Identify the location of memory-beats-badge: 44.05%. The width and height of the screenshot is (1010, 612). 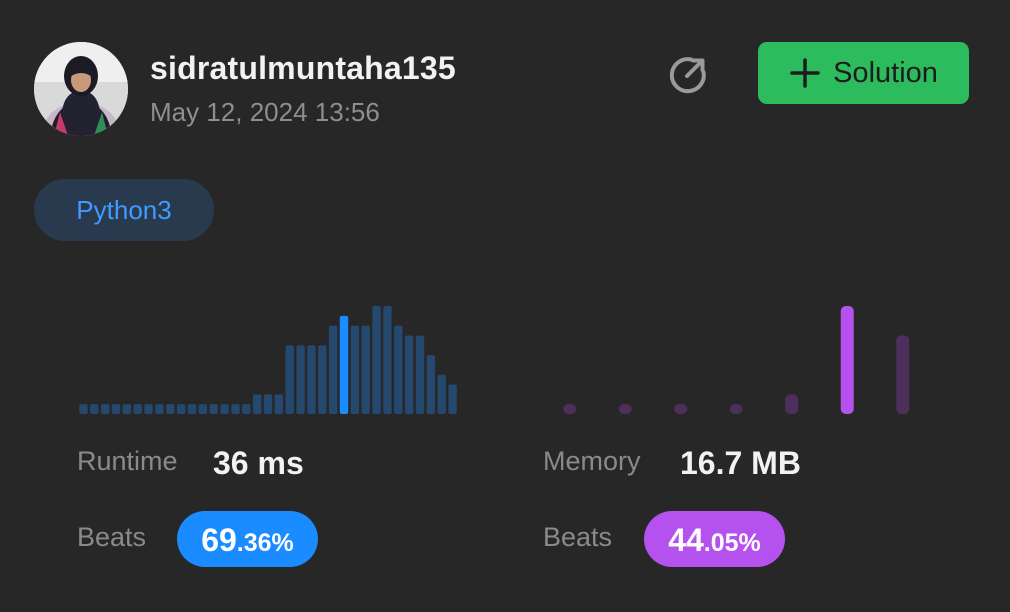
(714, 539).